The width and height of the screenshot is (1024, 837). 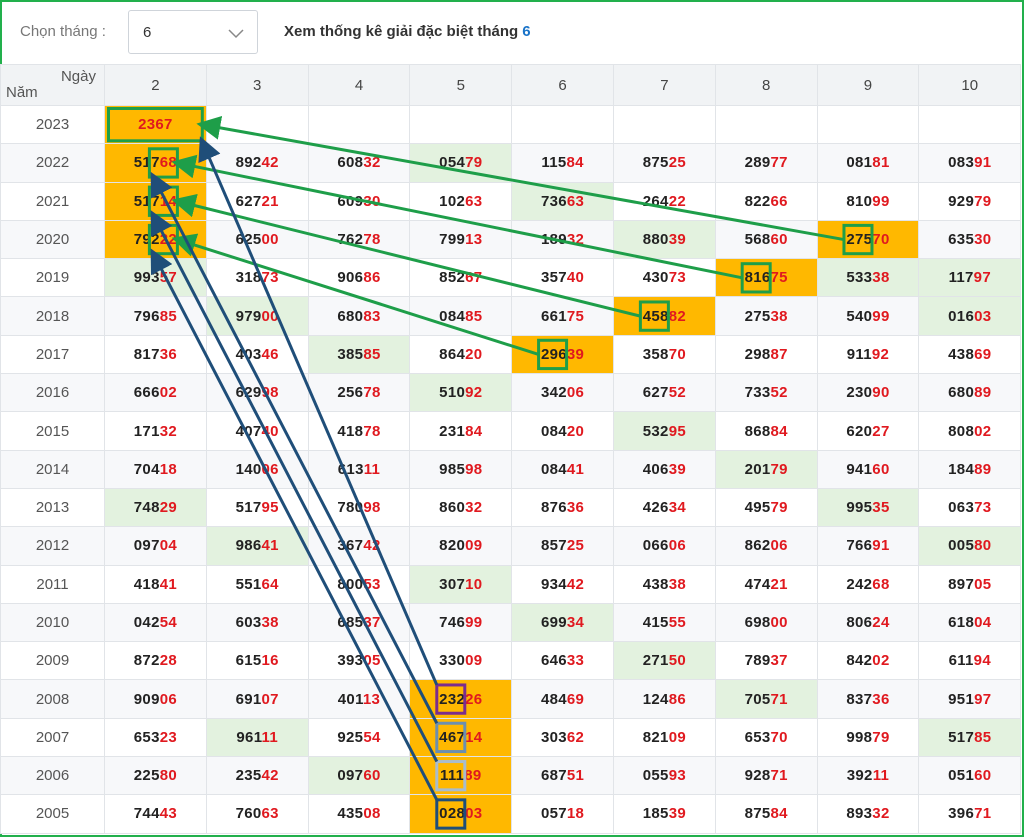 I want to click on result-cell: 10263, so click(x=461, y=201).